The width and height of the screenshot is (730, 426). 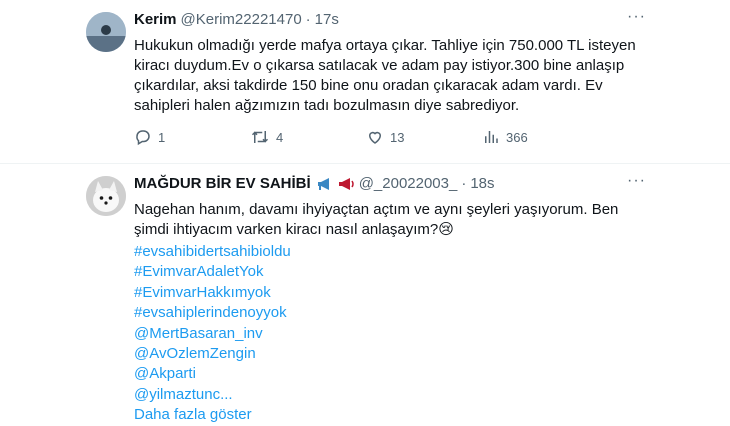 What do you see at coordinates (155, 19) in the screenshot?
I see `display-name: Kerim` at bounding box center [155, 19].